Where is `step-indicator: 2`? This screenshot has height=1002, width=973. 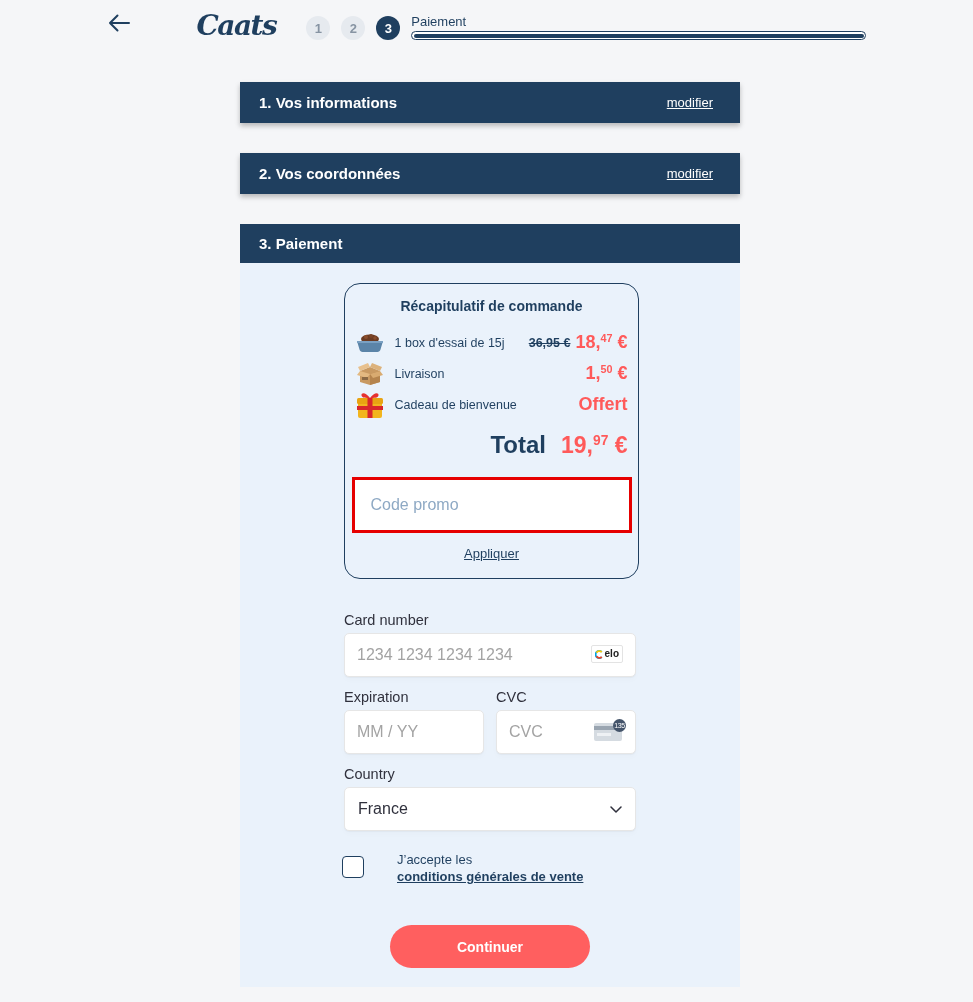
step-indicator: 2 is located at coordinates (353, 28).